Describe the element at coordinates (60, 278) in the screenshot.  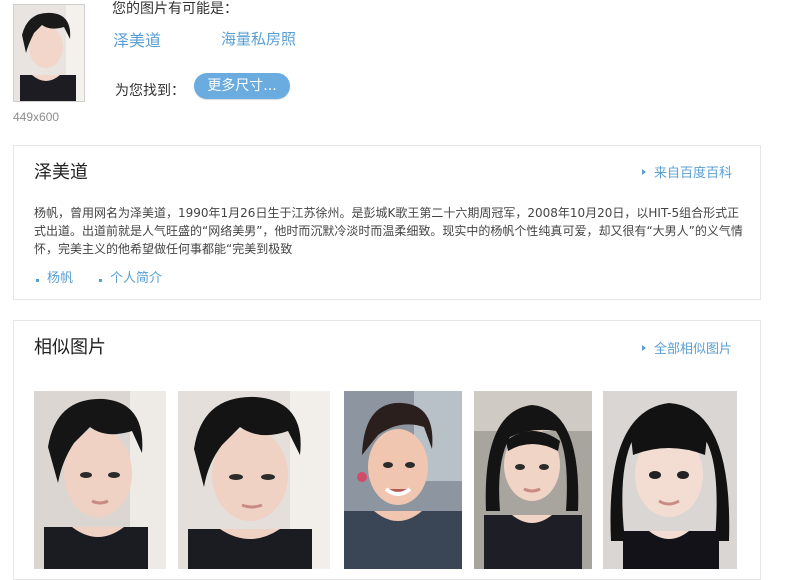
I see `baike-link-label: 杨帆` at that location.